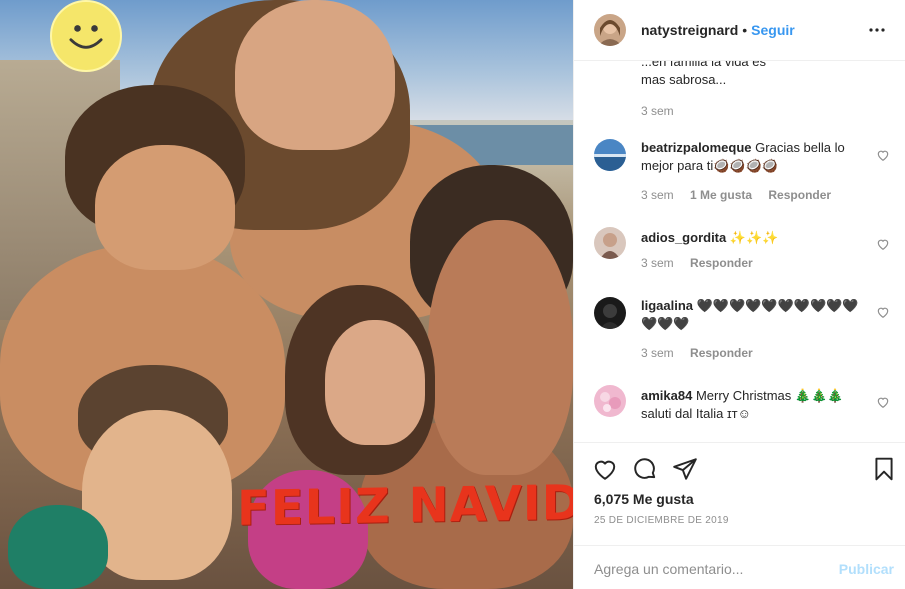 The height and width of the screenshot is (589, 905). Describe the element at coordinates (405, 504) in the screenshot. I see `photo-caption-text: FELIZ NAVIDAD!!` at that location.